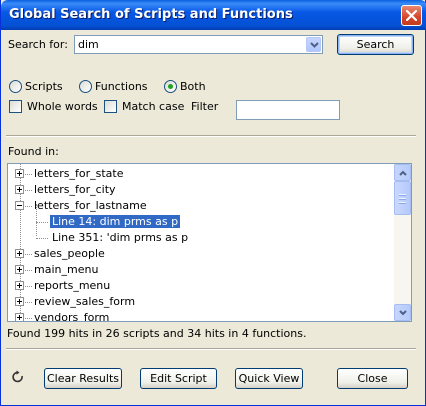  What do you see at coordinates (85, 86) in the screenshot?
I see `functions-radio` at bounding box center [85, 86].